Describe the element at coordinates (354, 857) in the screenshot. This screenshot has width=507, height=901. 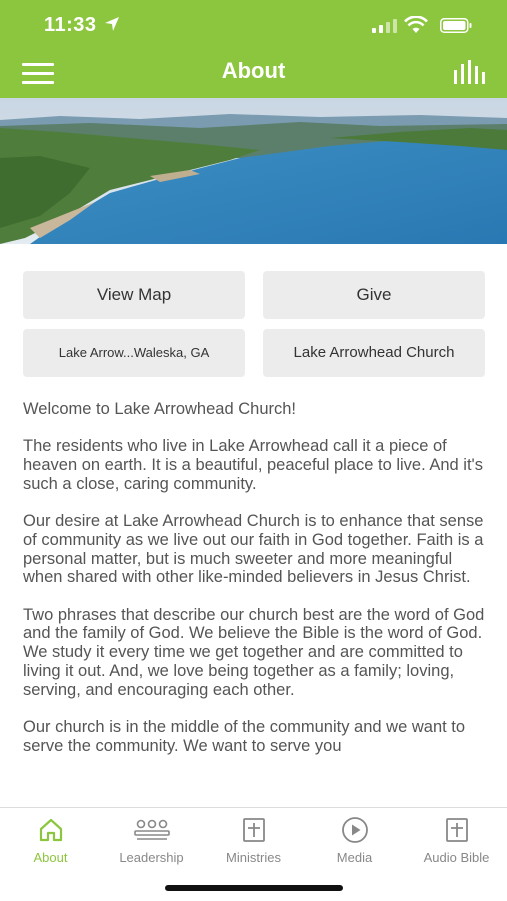
I see `tab-label: Media` at that location.